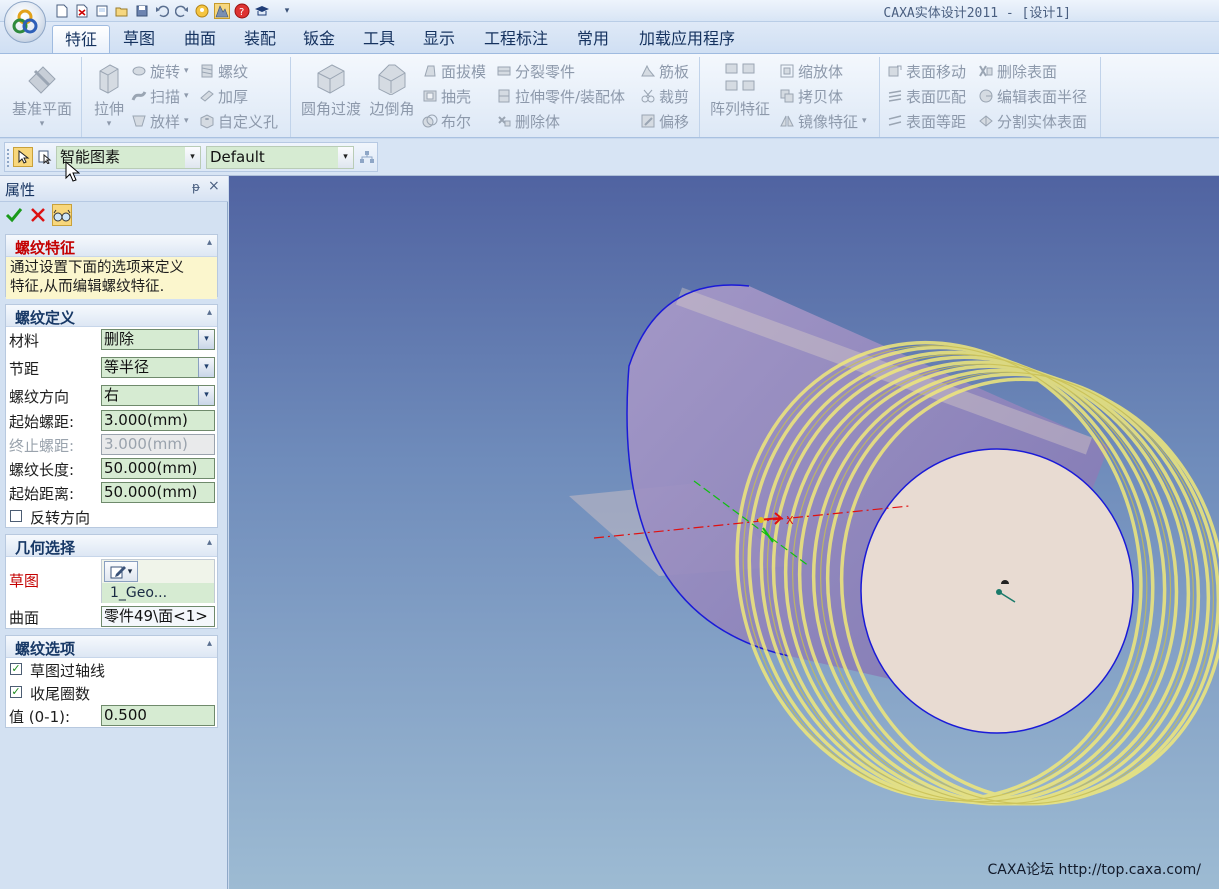 Image resolution: width=1219 pixels, height=889 pixels. I want to click on custom-hole-button: 自定义孔, so click(238, 121).